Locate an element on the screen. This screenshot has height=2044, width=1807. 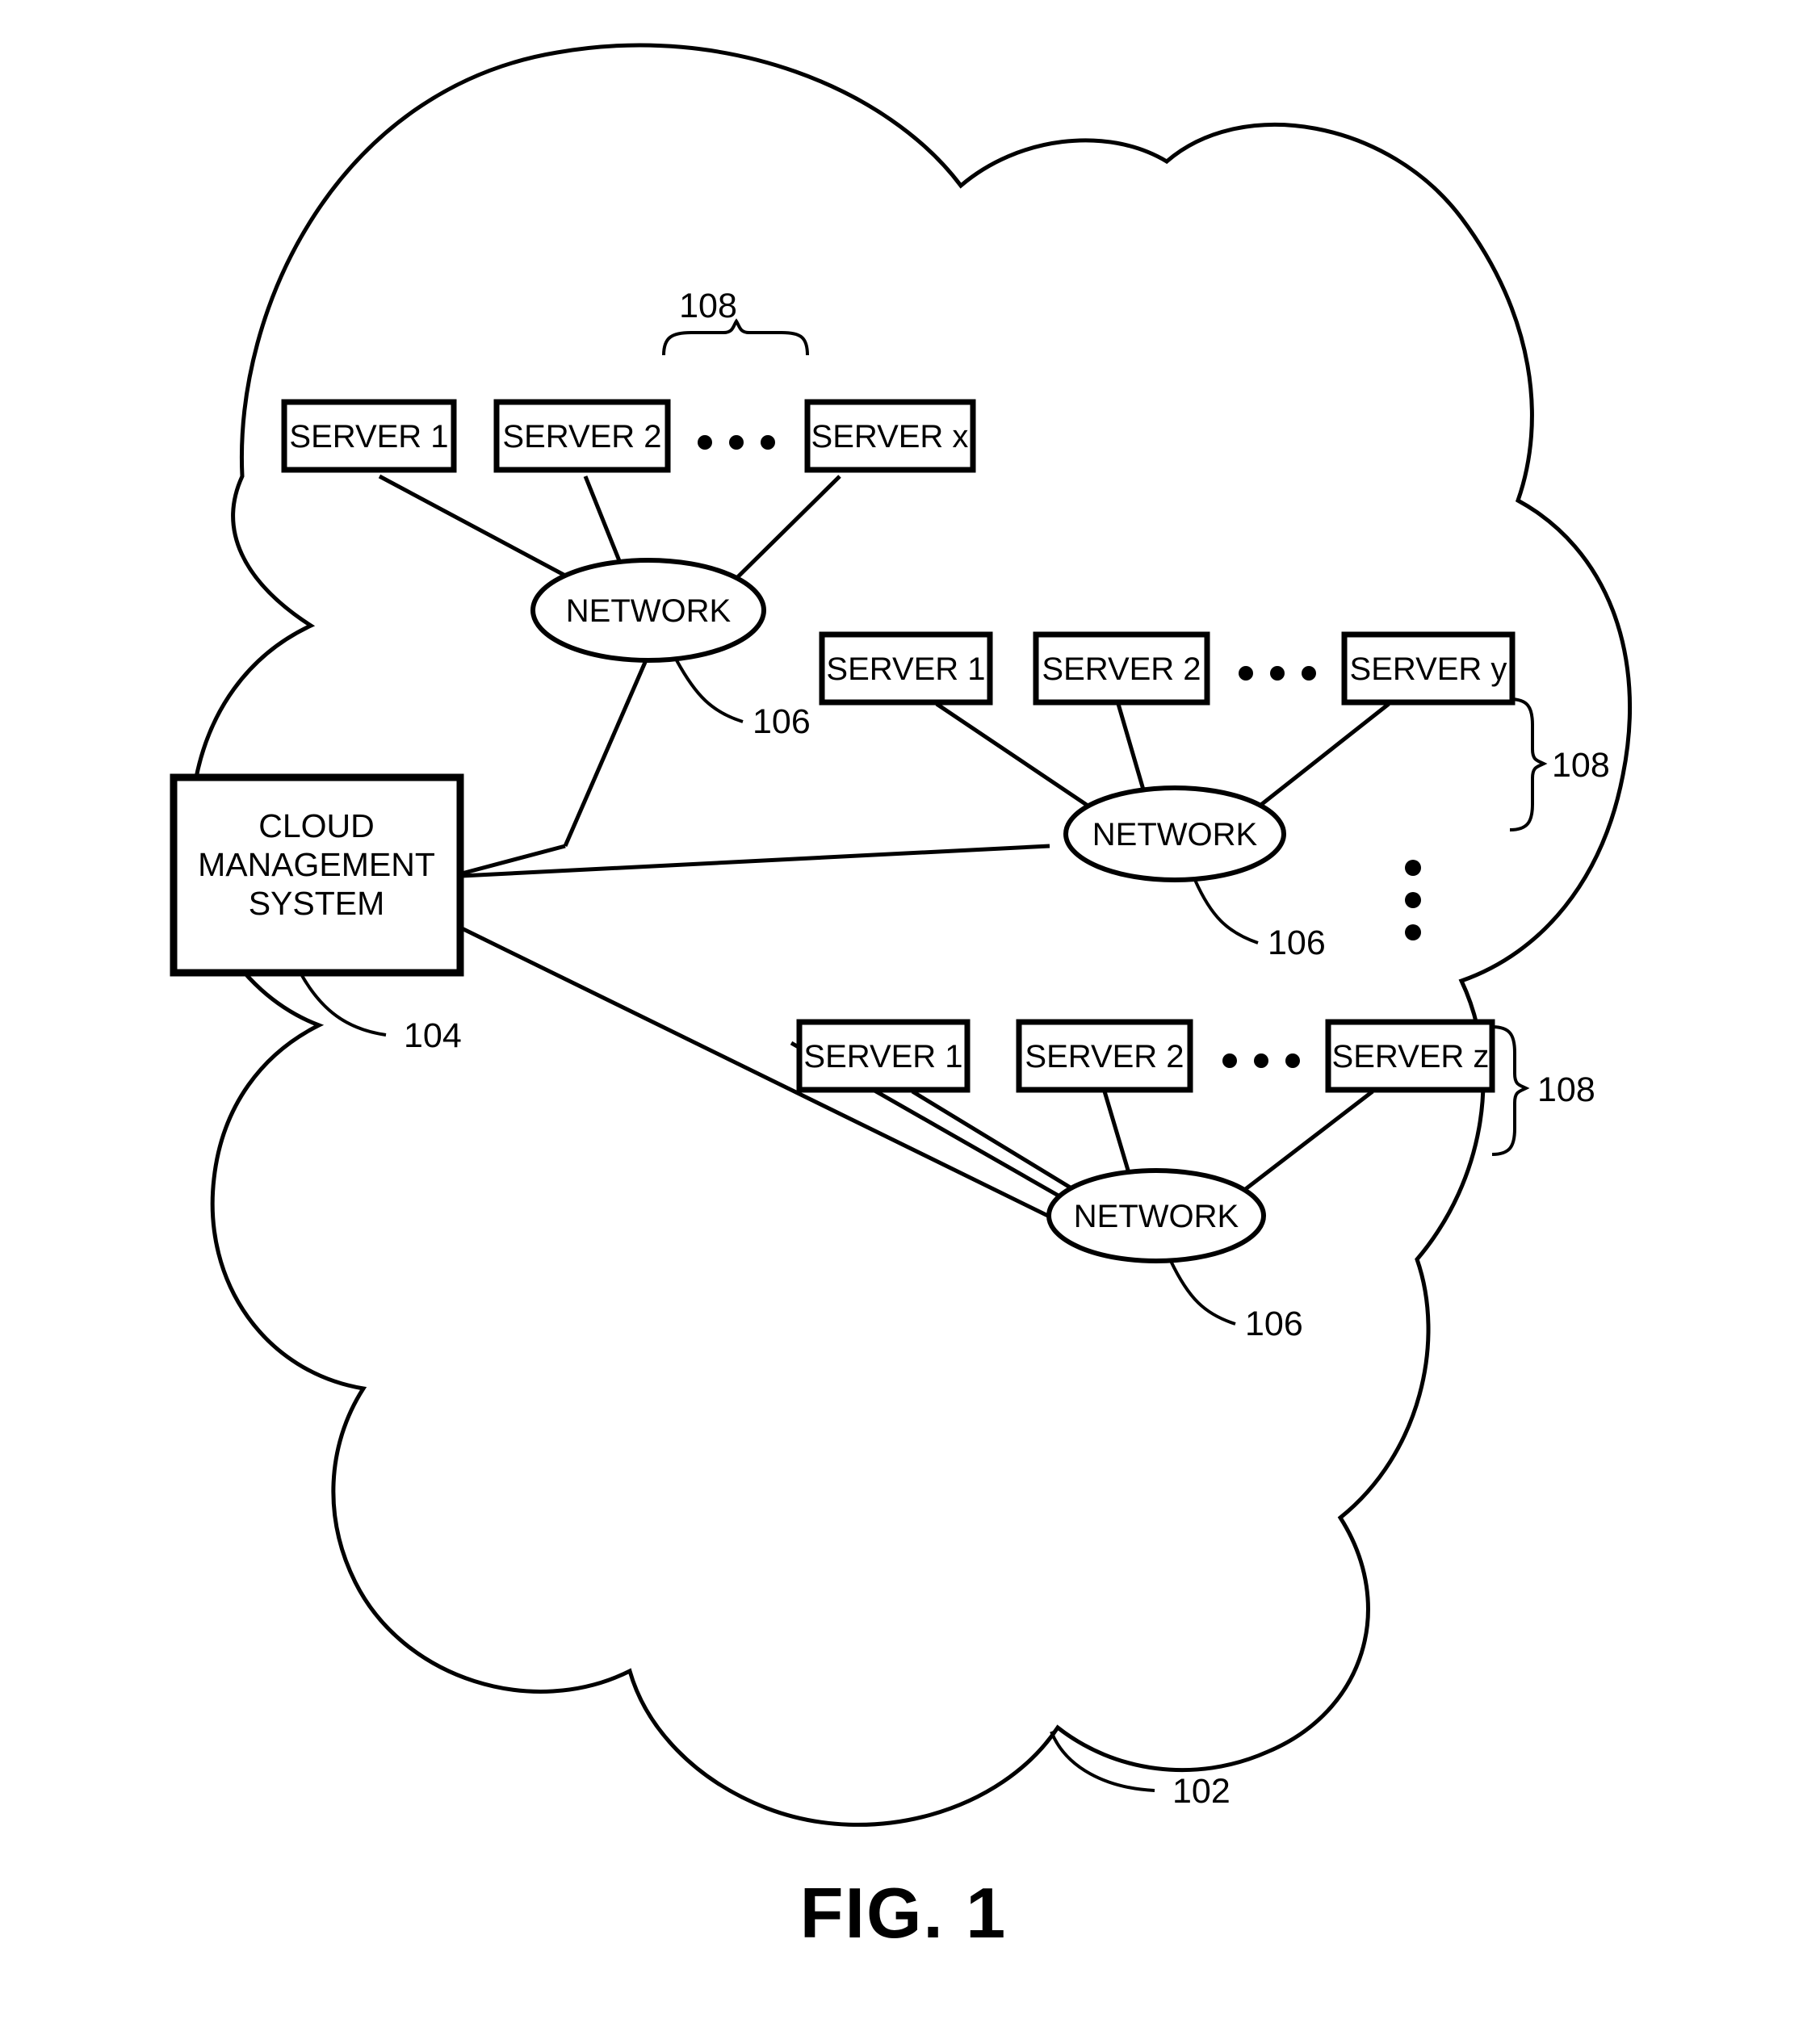
cms-line-3: SYSTEM is located at coordinates (317, 904).